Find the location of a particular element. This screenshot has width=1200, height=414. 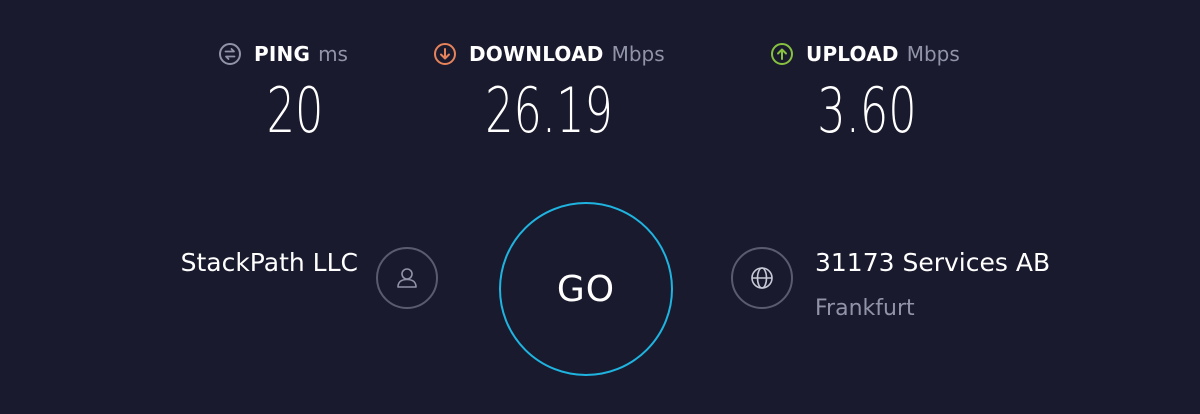

ping-label: PING is located at coordinates (282, 54).